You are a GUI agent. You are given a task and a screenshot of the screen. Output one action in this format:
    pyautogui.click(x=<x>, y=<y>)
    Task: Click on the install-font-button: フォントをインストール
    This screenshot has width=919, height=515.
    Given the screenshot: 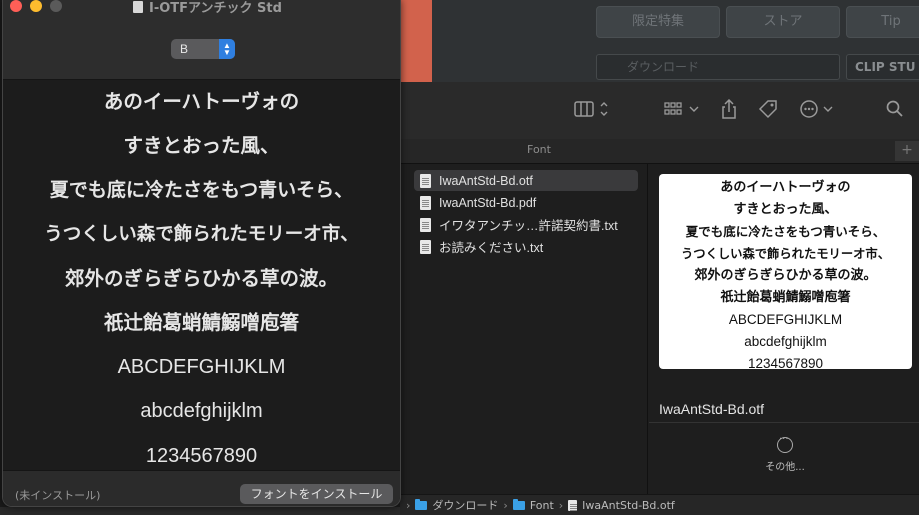 What is the action you would take?
    pyautogui.click(x=316, y=494)
    